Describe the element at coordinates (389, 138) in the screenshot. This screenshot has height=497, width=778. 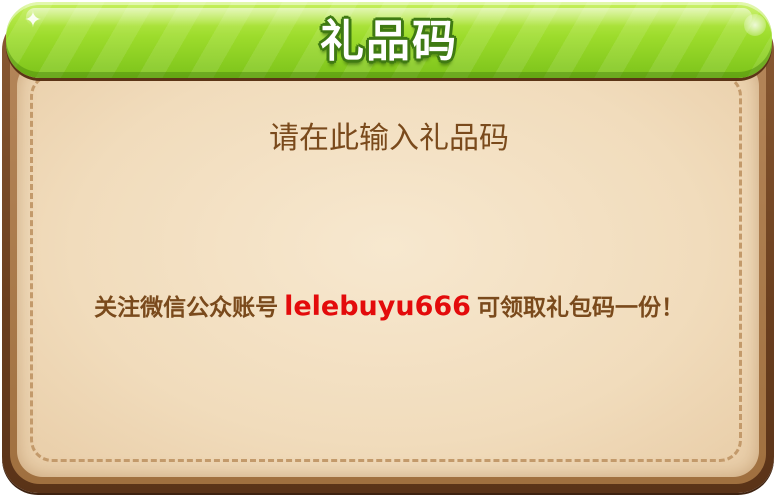
I see `gift-code-input` at that location.